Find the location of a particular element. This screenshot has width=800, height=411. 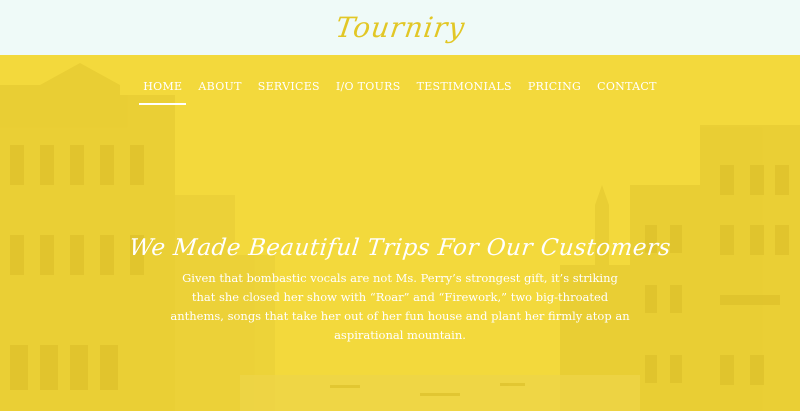

nav-item-testimonials: TESTIMONIALS is located at coordinates (464, 91).